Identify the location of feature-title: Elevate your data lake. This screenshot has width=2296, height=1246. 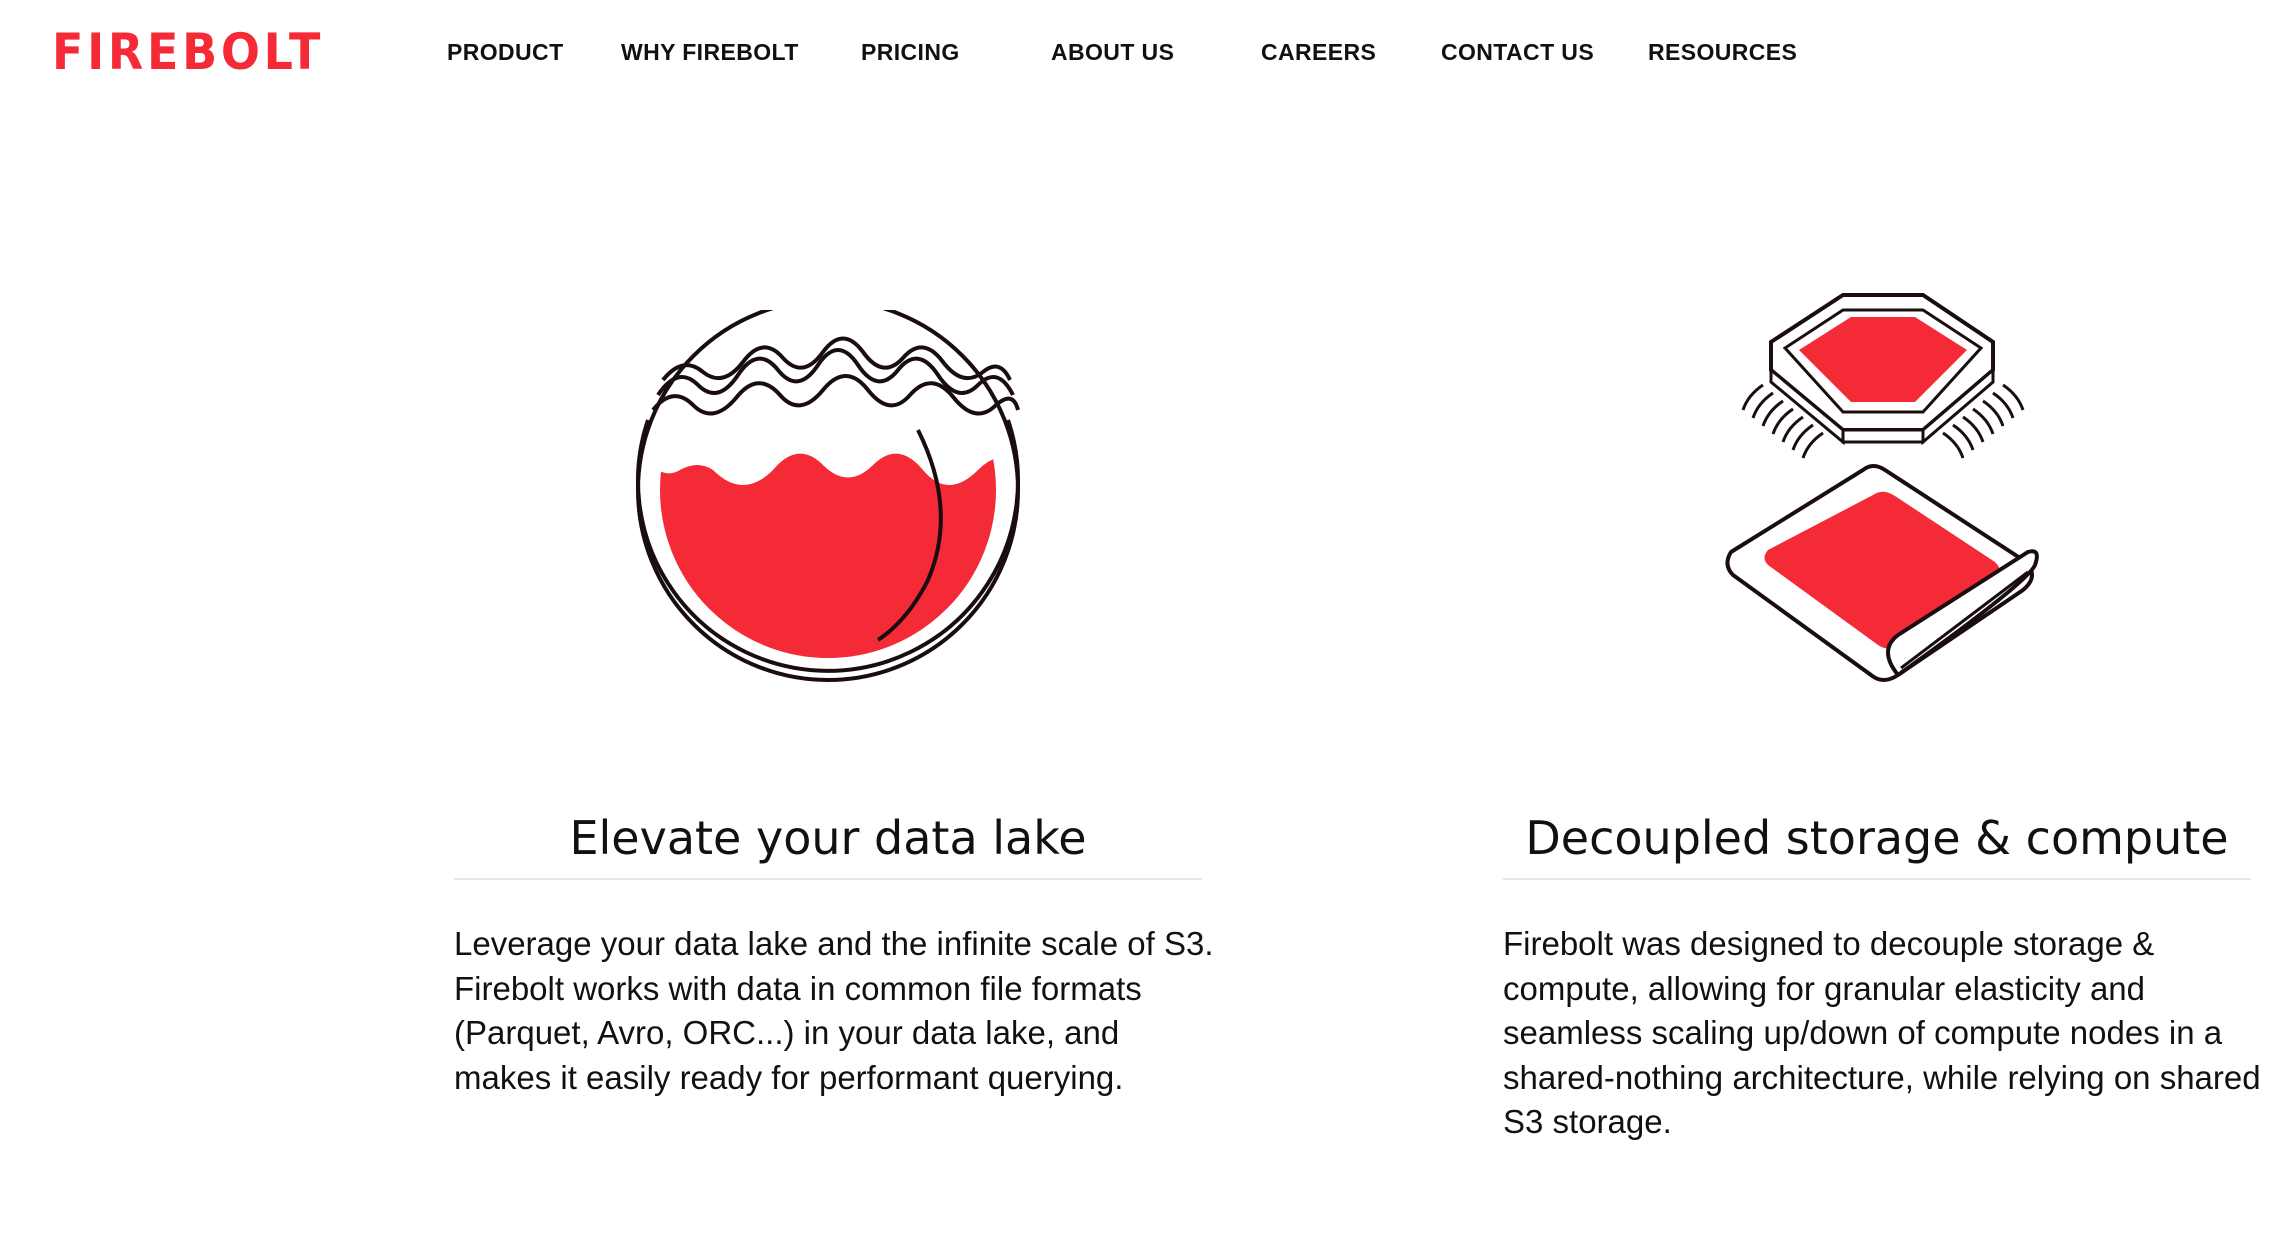
(828, 838).